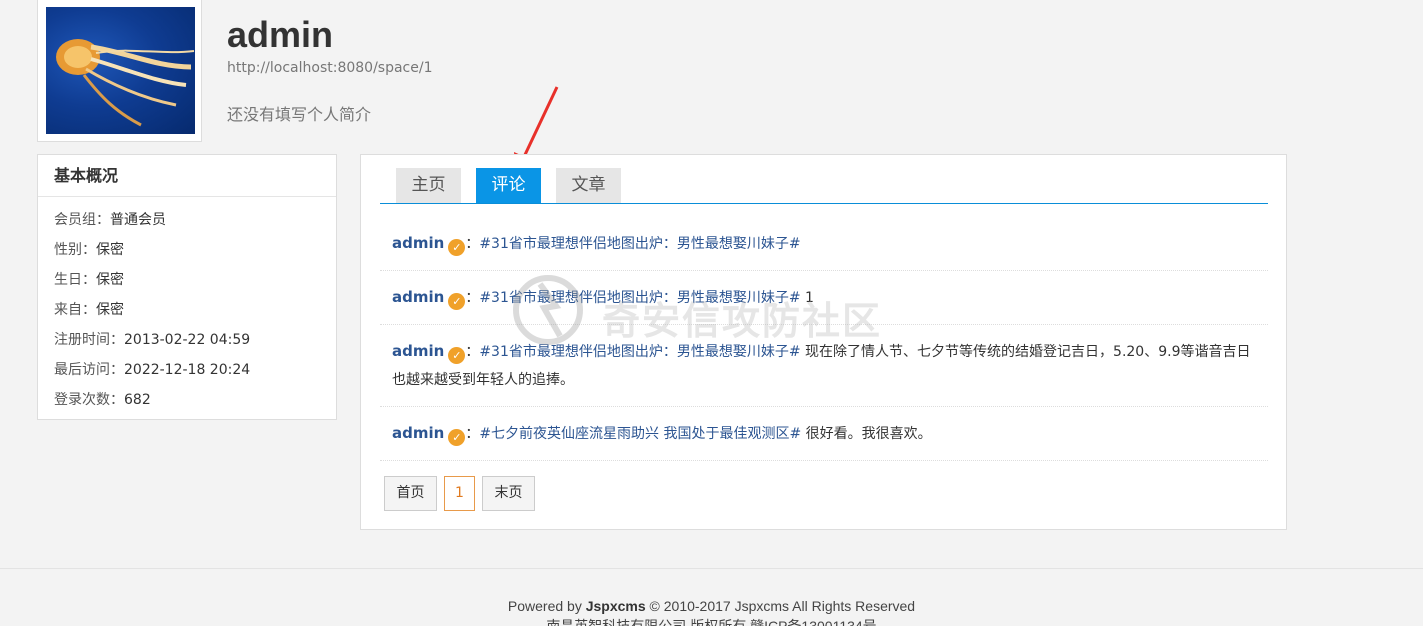  Describe the element at coordinates (780, 606) in the screenshot. I see `footer-copyright: © 2010-2017 Jspxcms All Rights Reserved` at that location.